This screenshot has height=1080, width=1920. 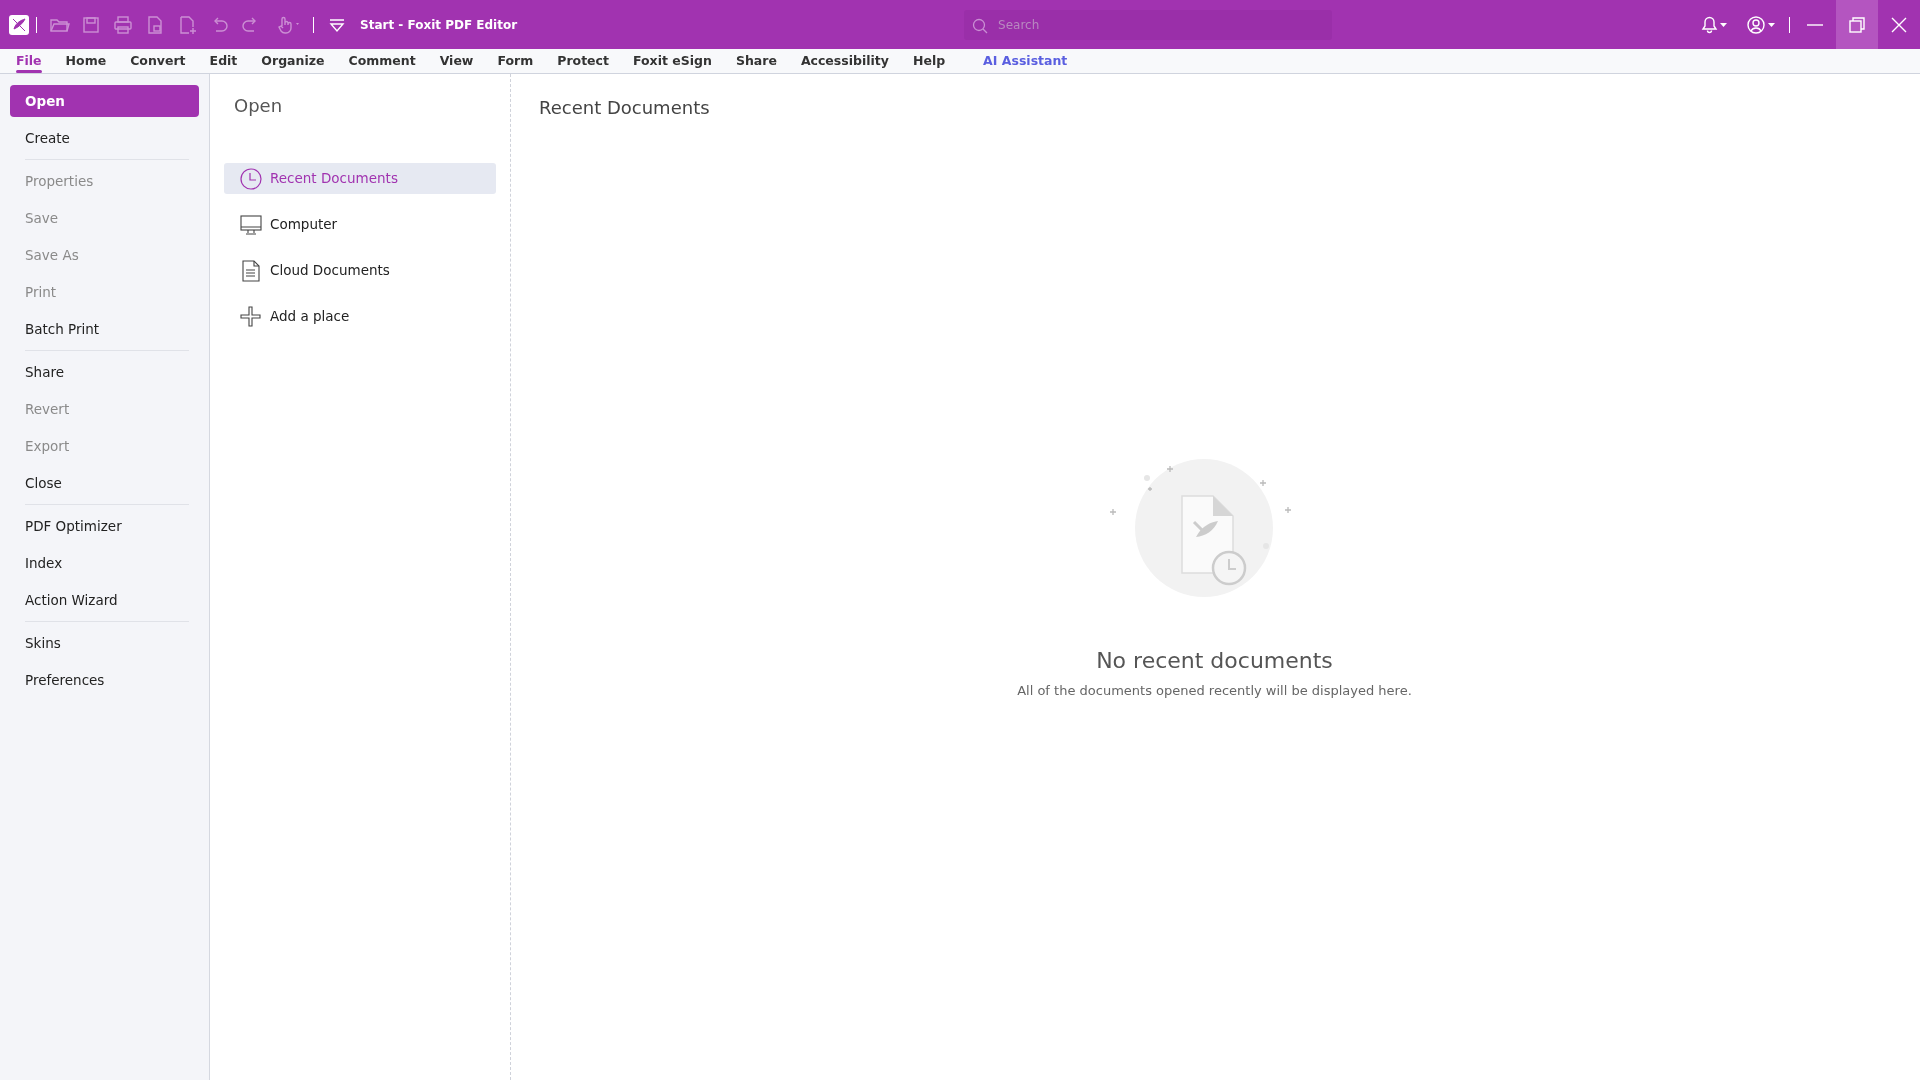 What do you see at coordinates (104, 680) in the screenshot?
I see `sidebar-item: Preferences` at bounding box center [104, 680].